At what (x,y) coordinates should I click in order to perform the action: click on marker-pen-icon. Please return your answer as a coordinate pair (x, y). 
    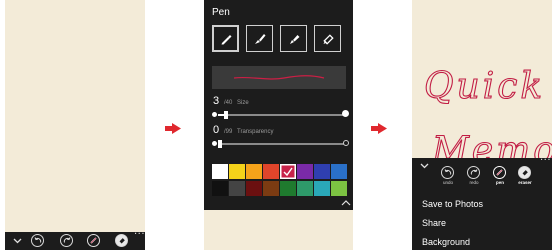
    Looking at the image, I should click on (294, 39).